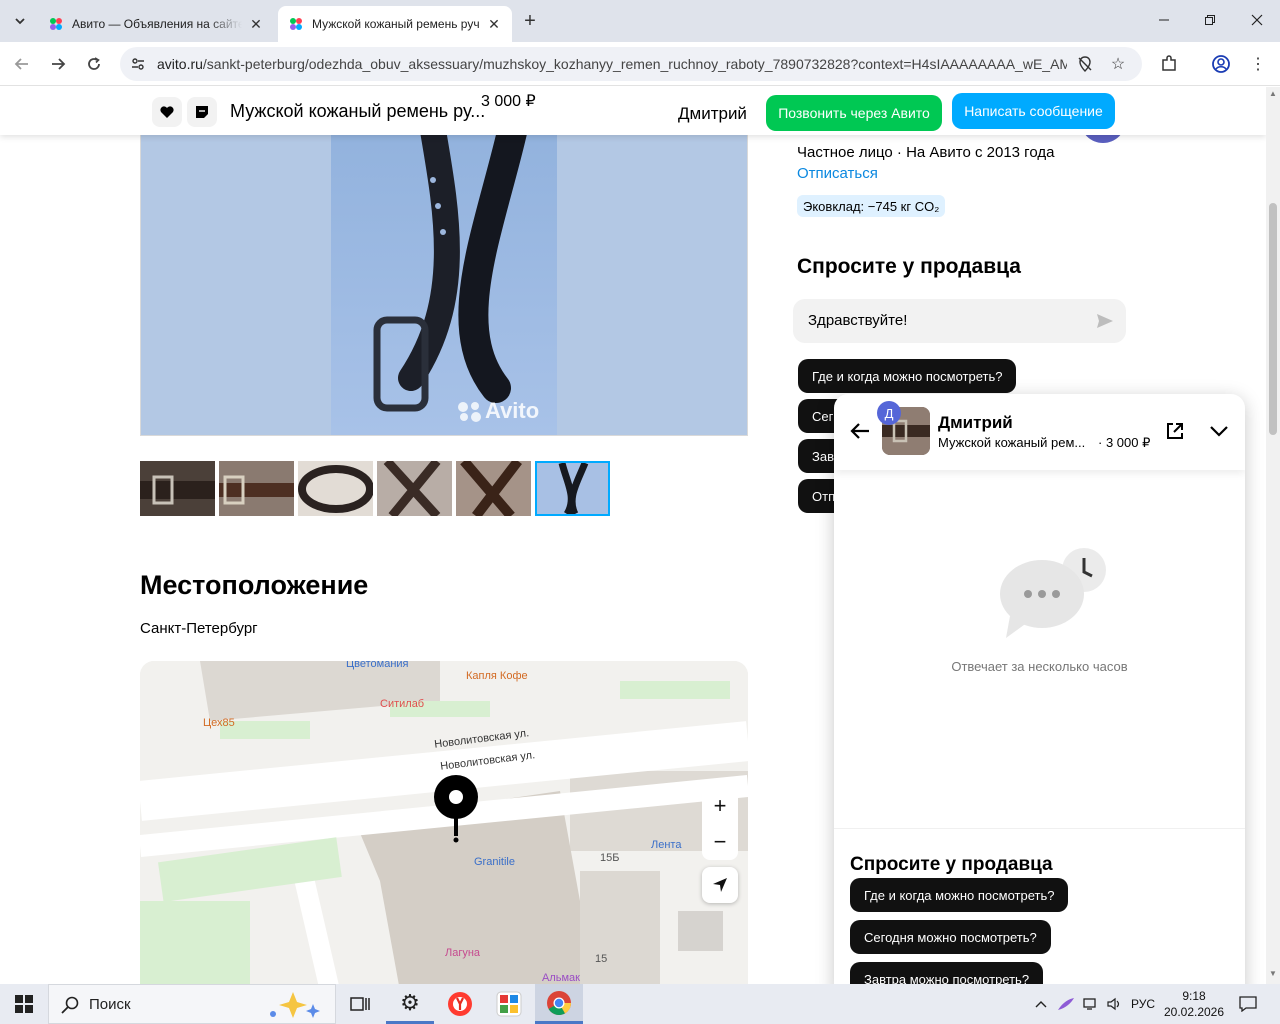 The height and width of the screenshot is (1024, 1280). Describe the element at coordinates (561, 978) in the screenshot. I see `map-poi: Альмак` at that location.